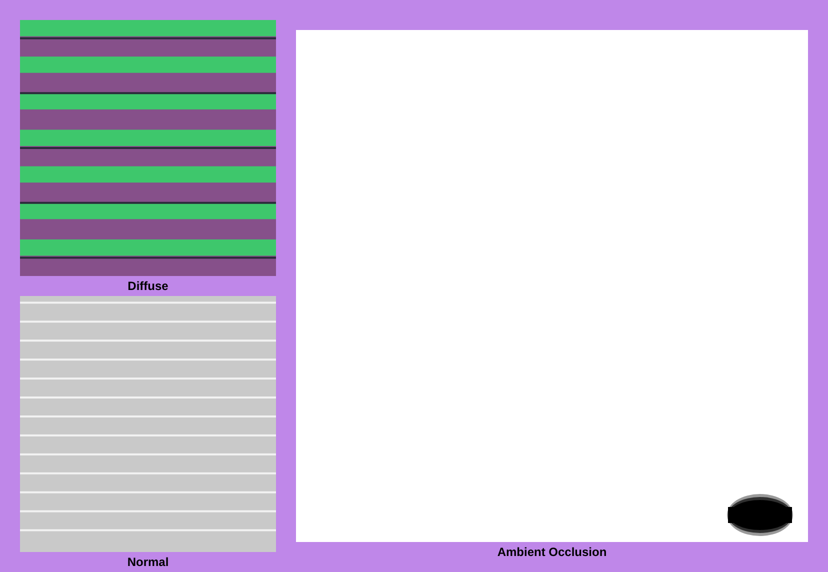 This screenshot has width=828, height=572. I want to click on map-label: Ambient Occlusion, so click(552, 552).